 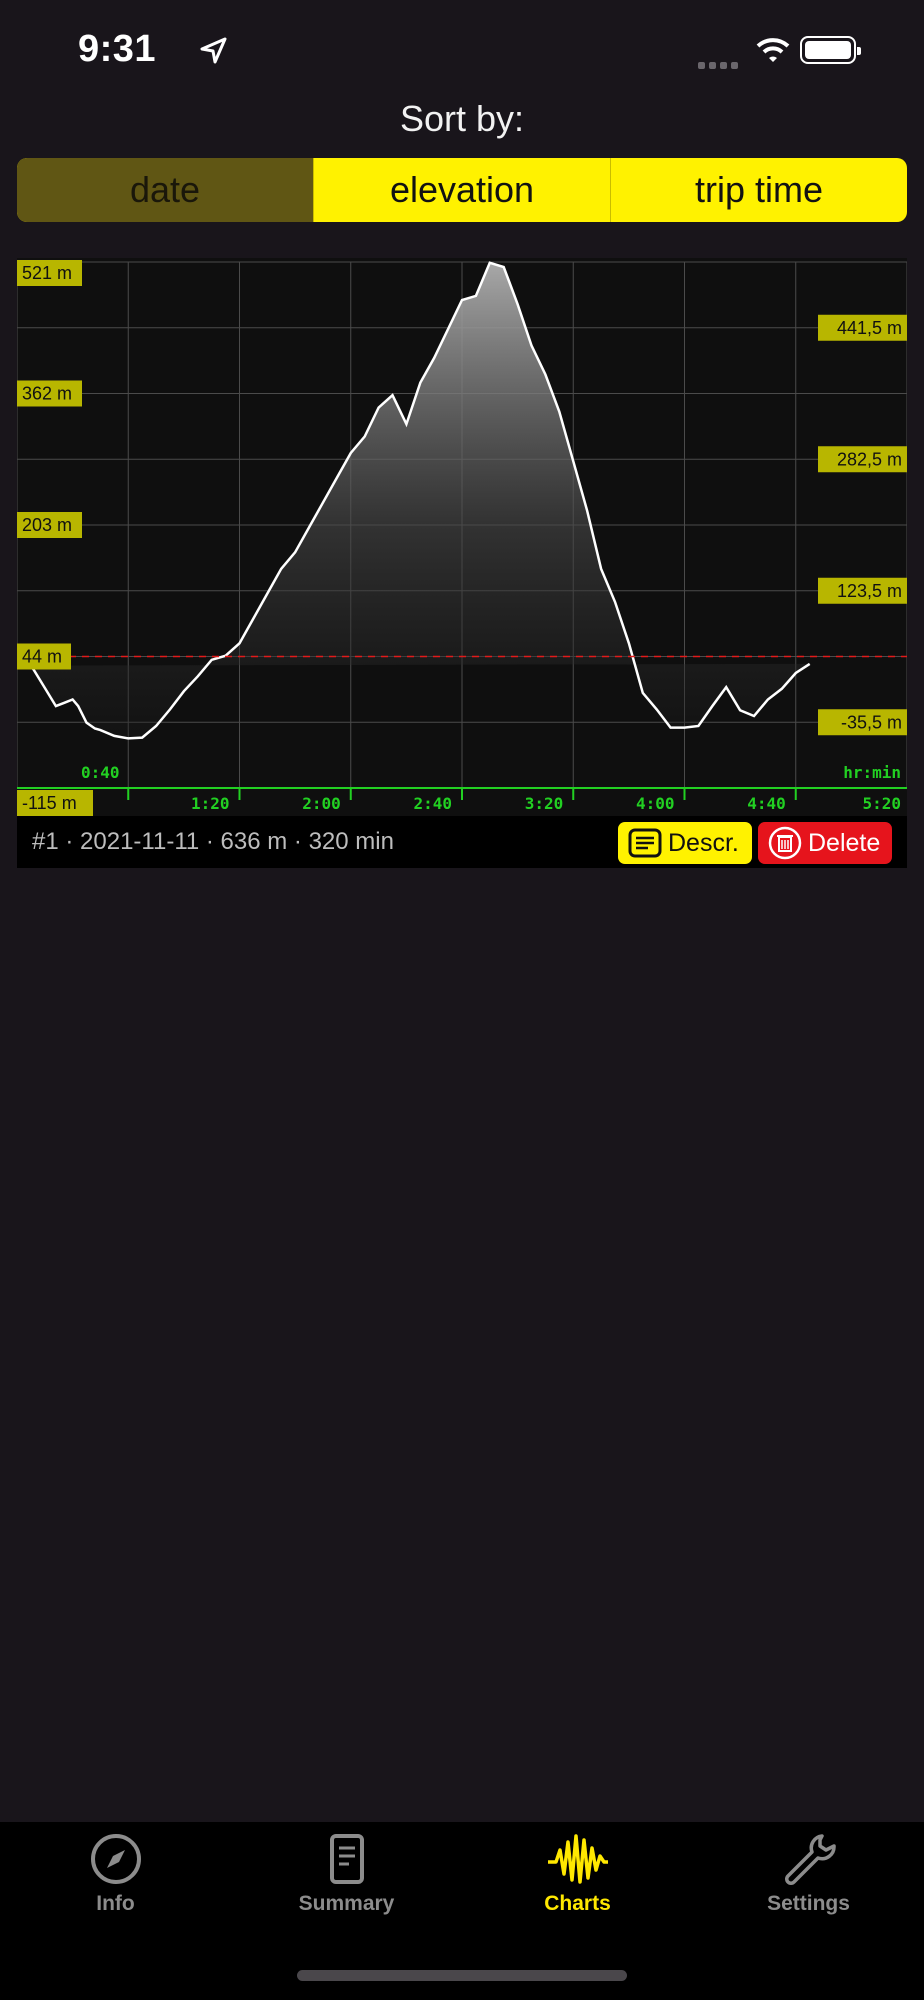 I want to click on trash-icon, so click(x=785, y=843).